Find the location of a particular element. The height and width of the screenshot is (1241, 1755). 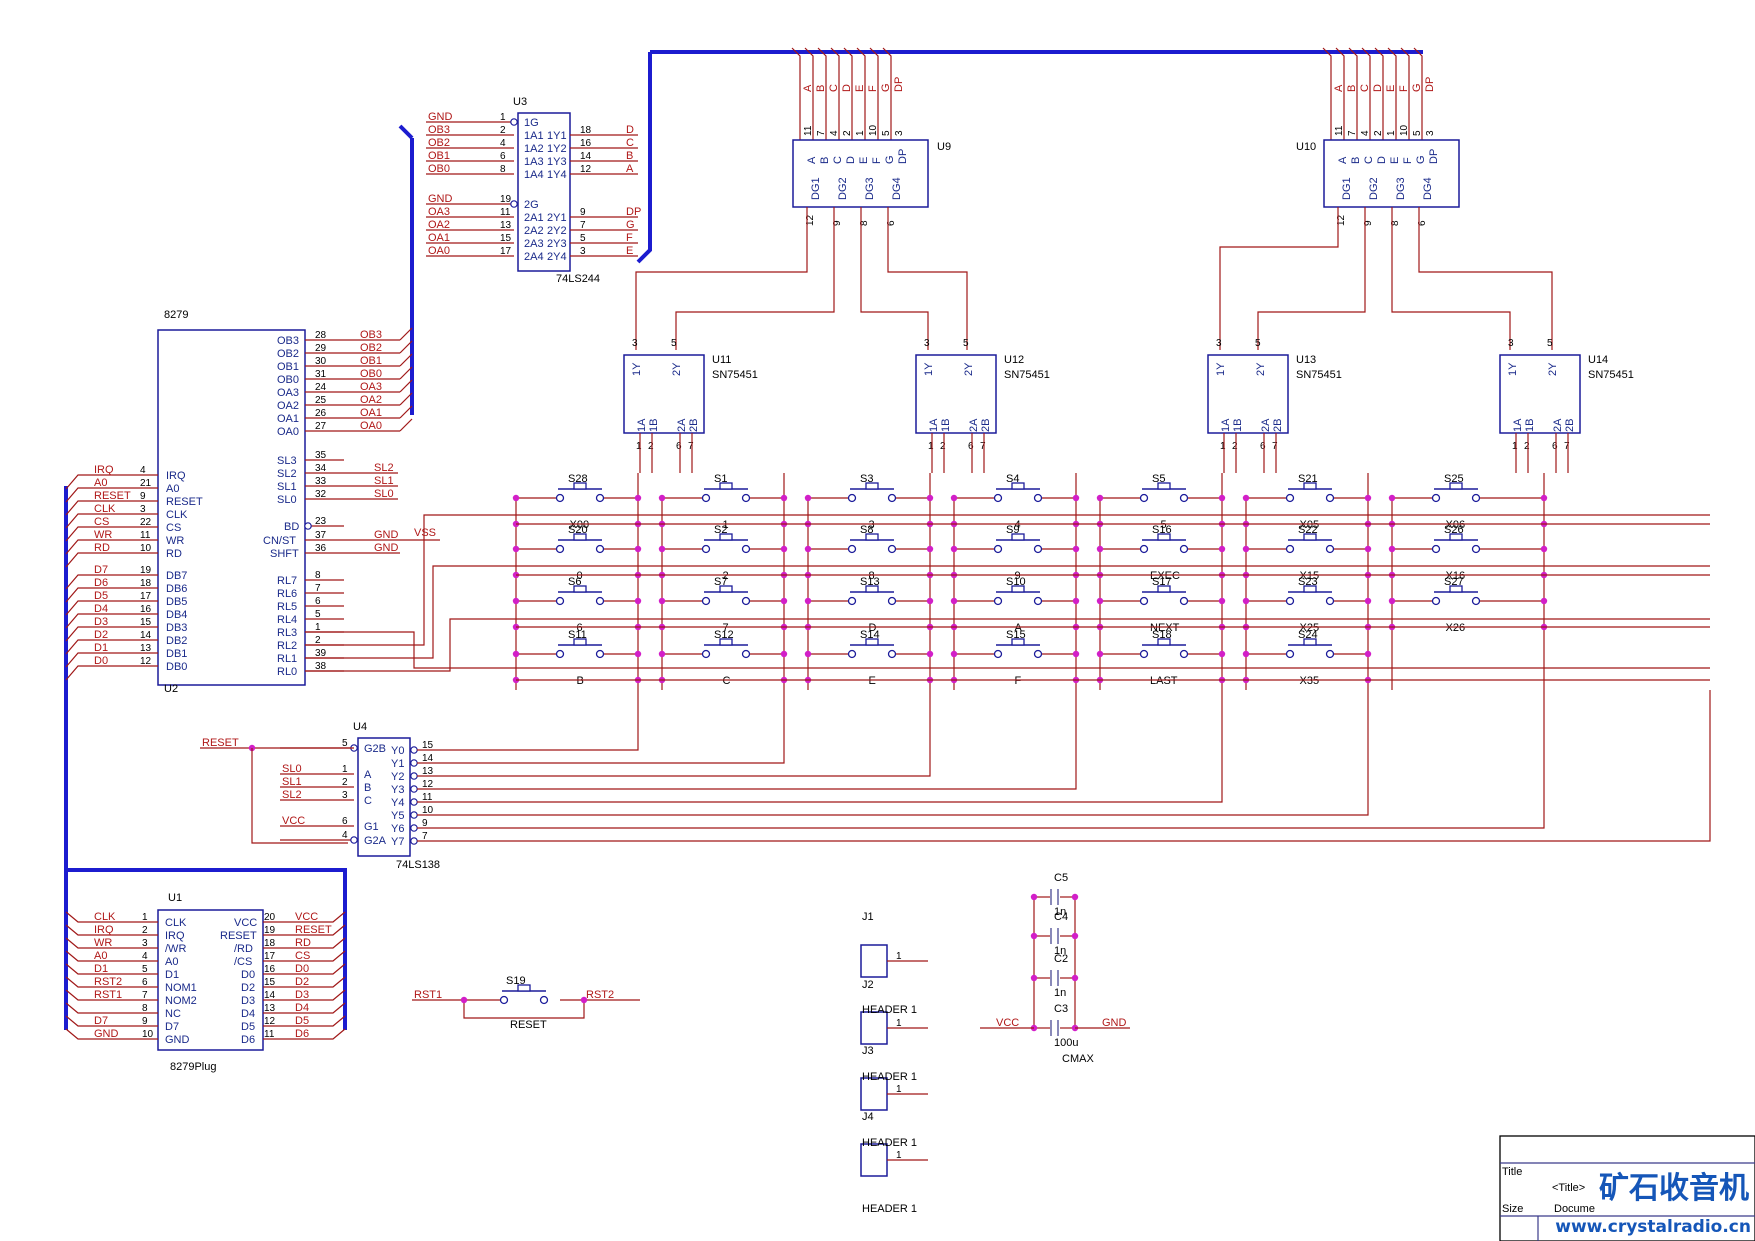

u4-right-pin: 11 is located at coordinates (427, 797).